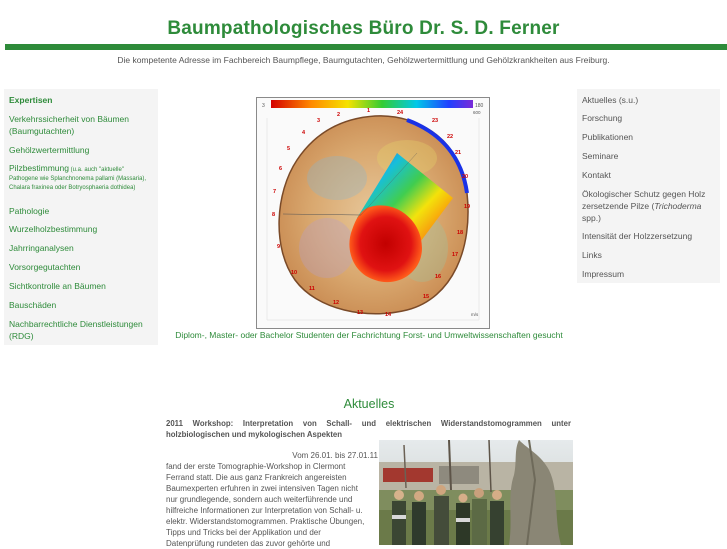 The height and width of the screenshot is (549, 727). I want to click on point-22: 22, so click(450, 137).